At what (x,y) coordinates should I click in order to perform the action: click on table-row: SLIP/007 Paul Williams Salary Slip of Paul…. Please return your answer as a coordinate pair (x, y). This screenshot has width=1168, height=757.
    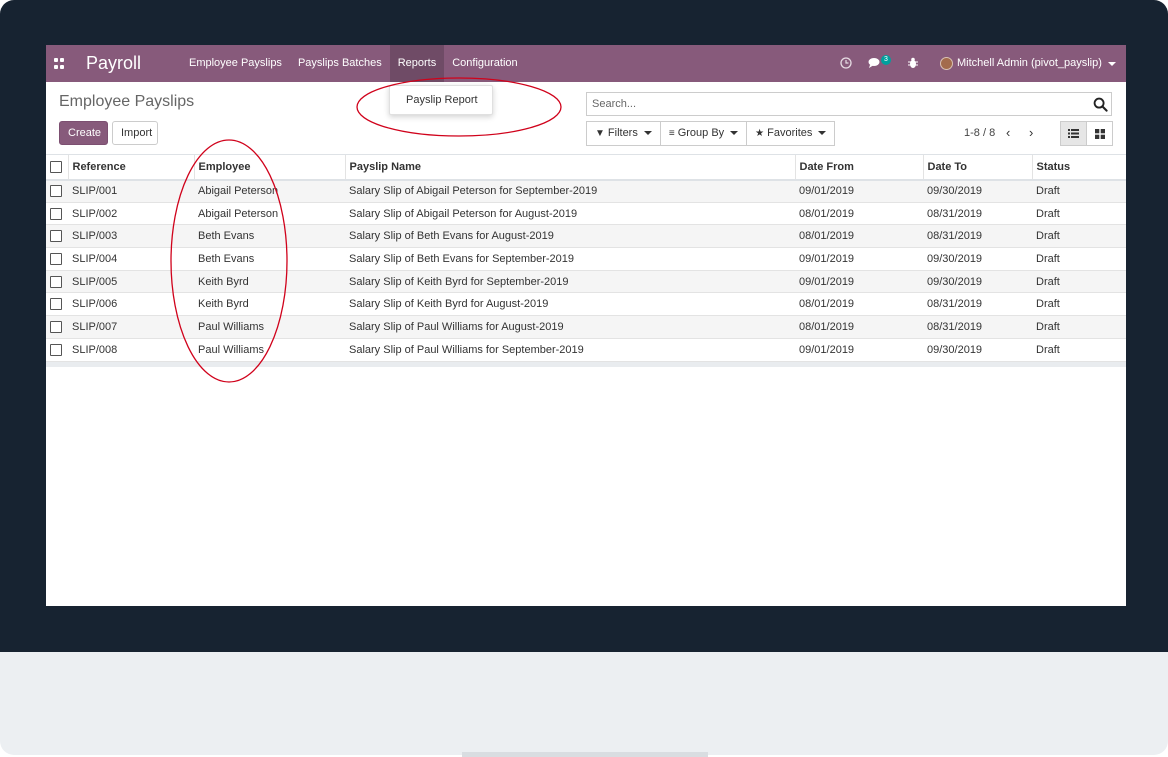
    Looking at the image, I should click on (586, 327).